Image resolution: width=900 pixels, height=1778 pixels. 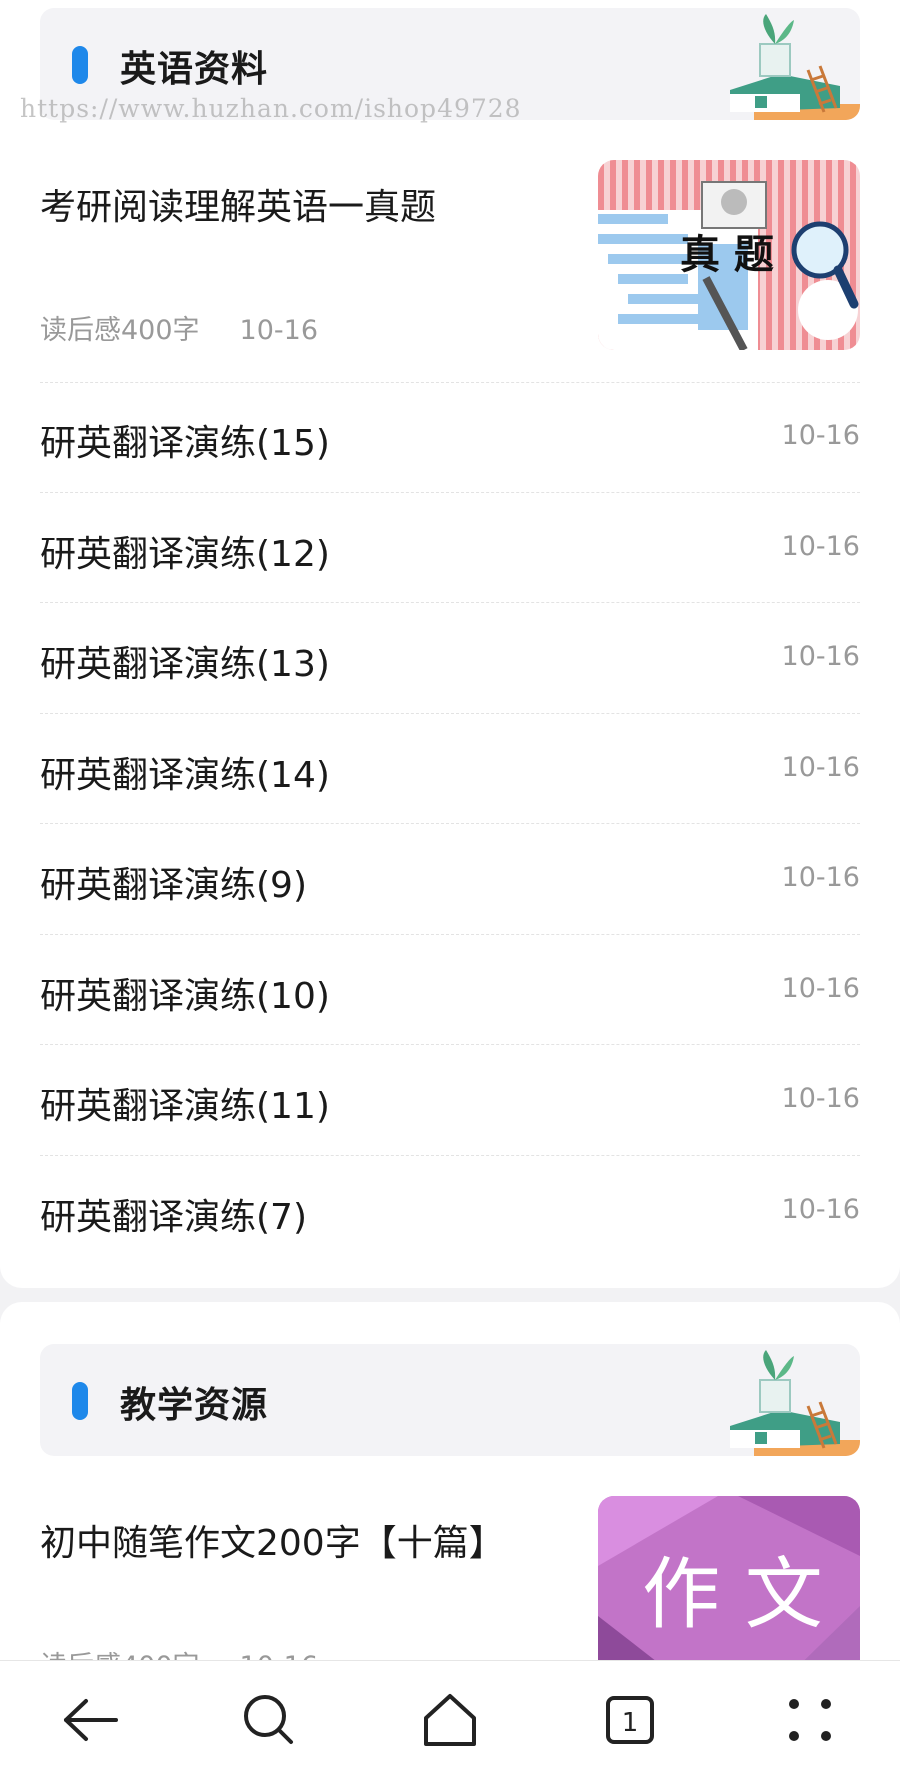 I want to click on list-item: 研英翻译演练(7) 10-16, so click(x=450, y=1211).